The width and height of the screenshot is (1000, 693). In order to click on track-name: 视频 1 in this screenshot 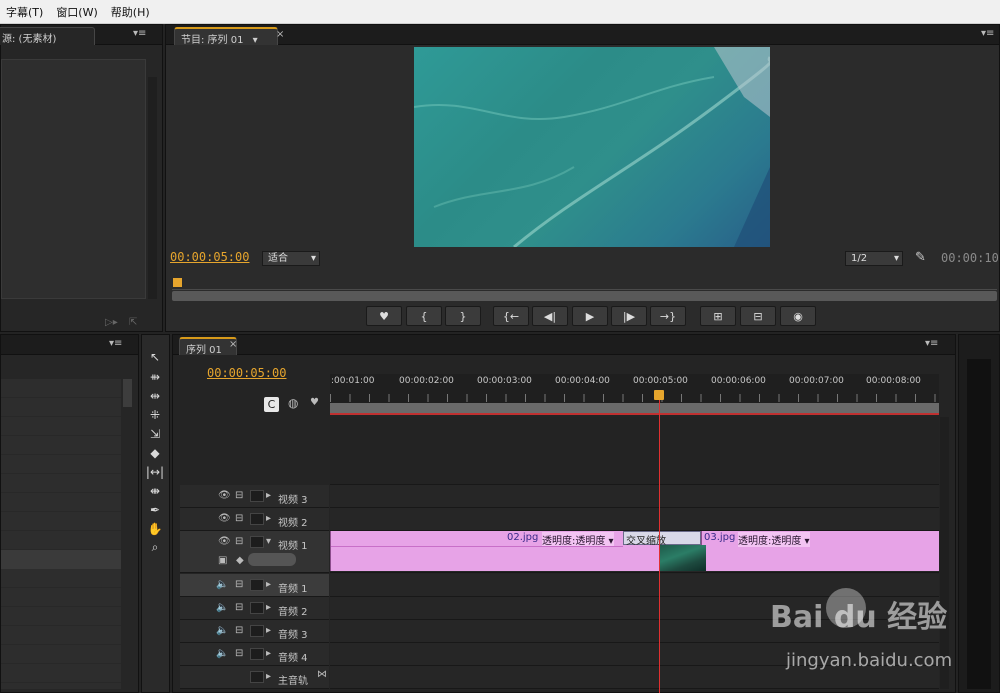, I will do `click(293, 544)`.